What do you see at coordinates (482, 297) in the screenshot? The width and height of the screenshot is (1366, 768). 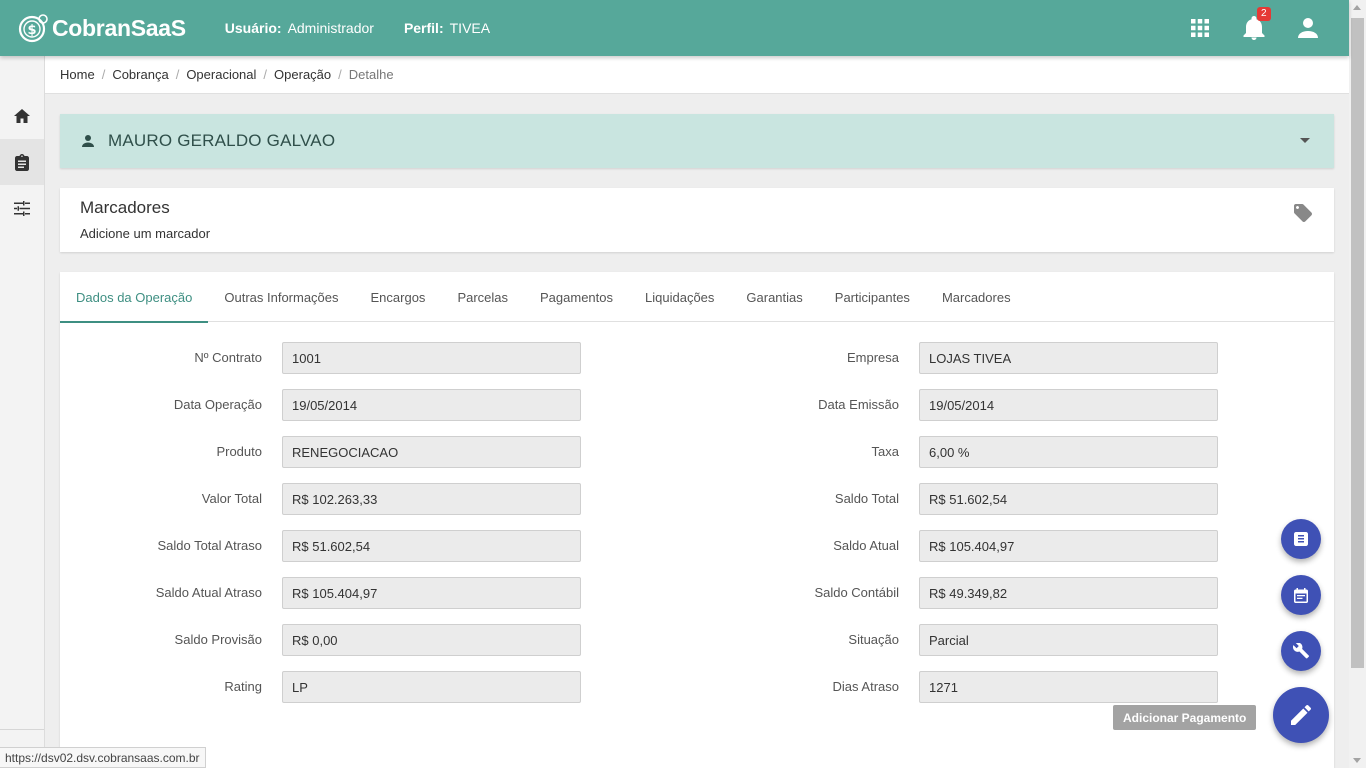 I see `tab-parcelas: Parcelas` at bounding box center [482, 297].